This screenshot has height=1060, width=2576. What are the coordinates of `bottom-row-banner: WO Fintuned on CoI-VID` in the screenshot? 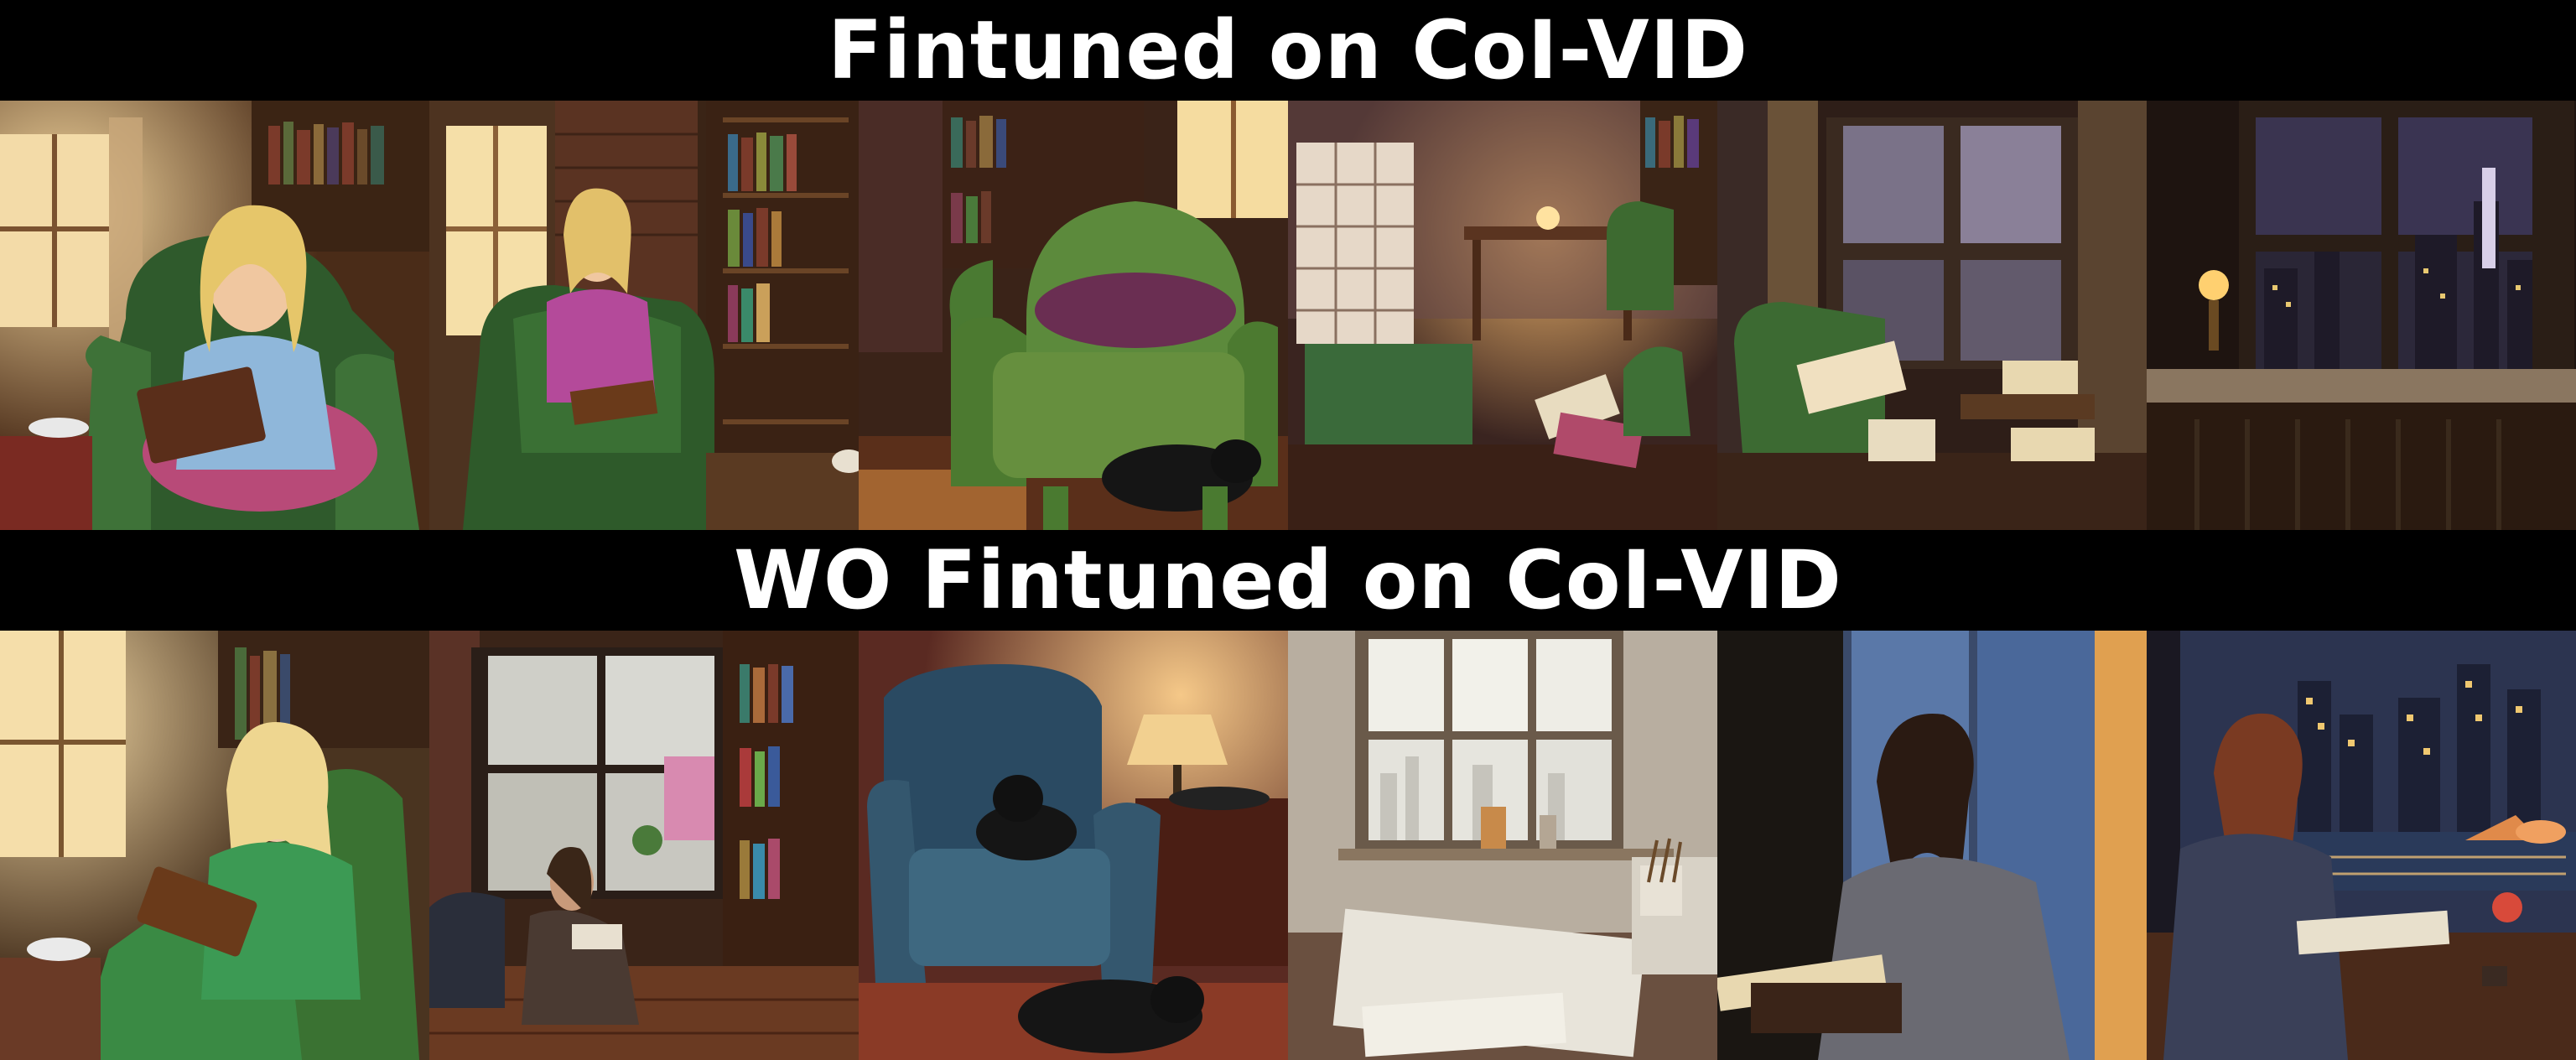 It's located at (1288, 580).